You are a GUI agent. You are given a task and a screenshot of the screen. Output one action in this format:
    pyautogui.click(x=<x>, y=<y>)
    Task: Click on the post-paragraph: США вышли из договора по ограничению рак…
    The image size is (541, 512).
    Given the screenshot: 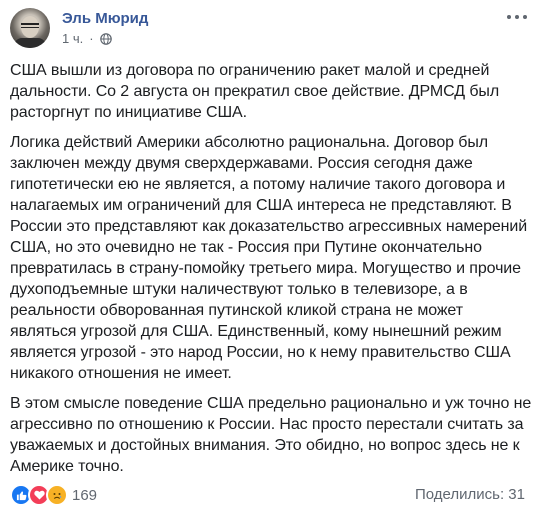 What is the action you would take?
    pyautogui.click(x=255, y=91)
    